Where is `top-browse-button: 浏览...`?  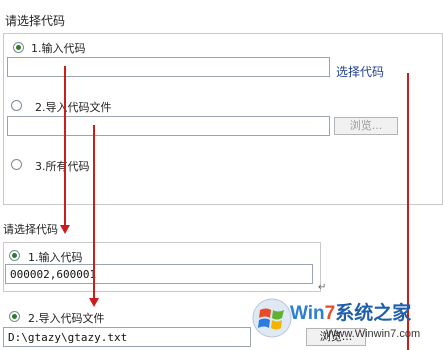
top-browse-button: 浏览... is located at coordinates (366, 126).